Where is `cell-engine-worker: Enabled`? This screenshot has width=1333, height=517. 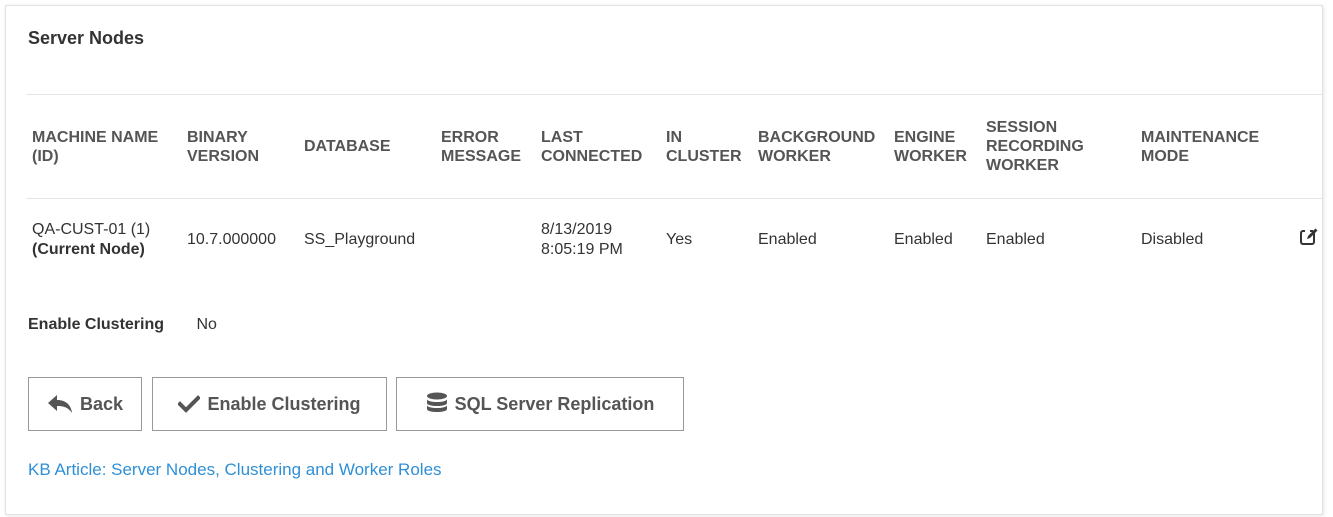
cell-engine-worker: Enabled is located at coordinates (923, 239).